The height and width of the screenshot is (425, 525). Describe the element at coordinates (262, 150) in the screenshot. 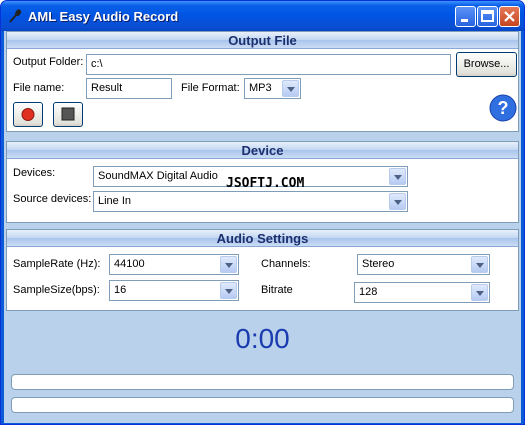

I see `device-header: Device` at that location.